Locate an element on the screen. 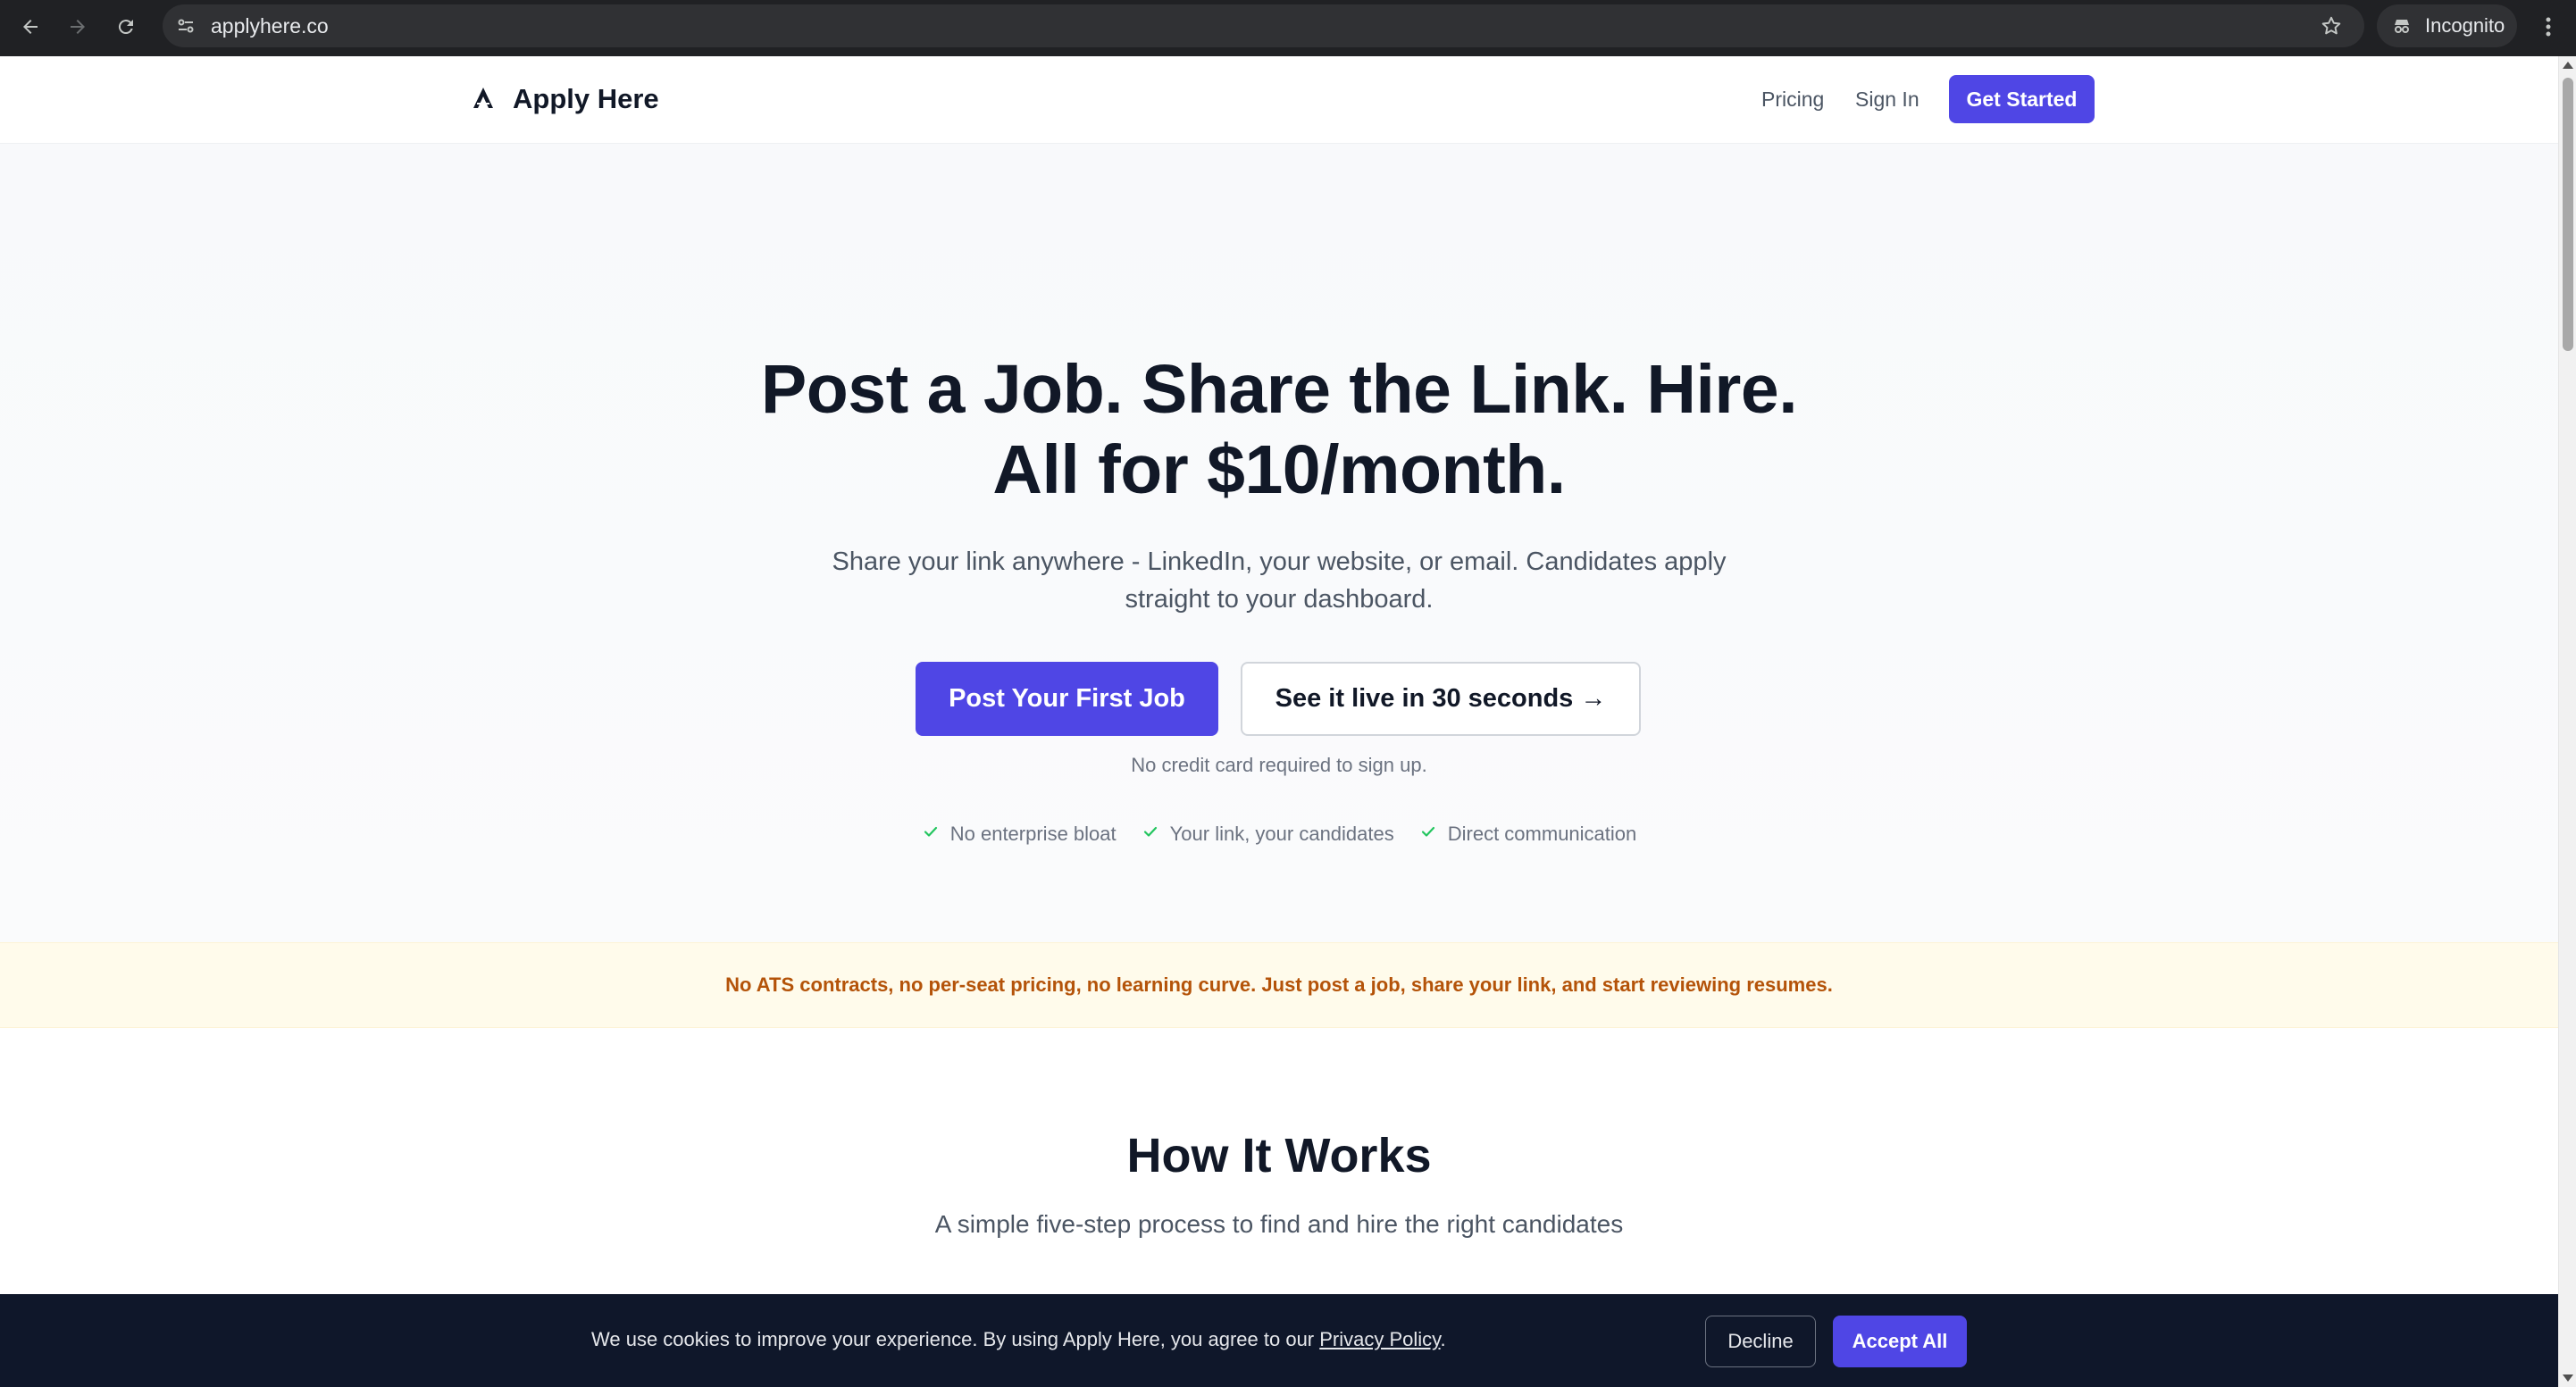 This screenshot has width=2576, height=1387. feature-label: Your link, your candidates is located at coordinates (1282, 834).